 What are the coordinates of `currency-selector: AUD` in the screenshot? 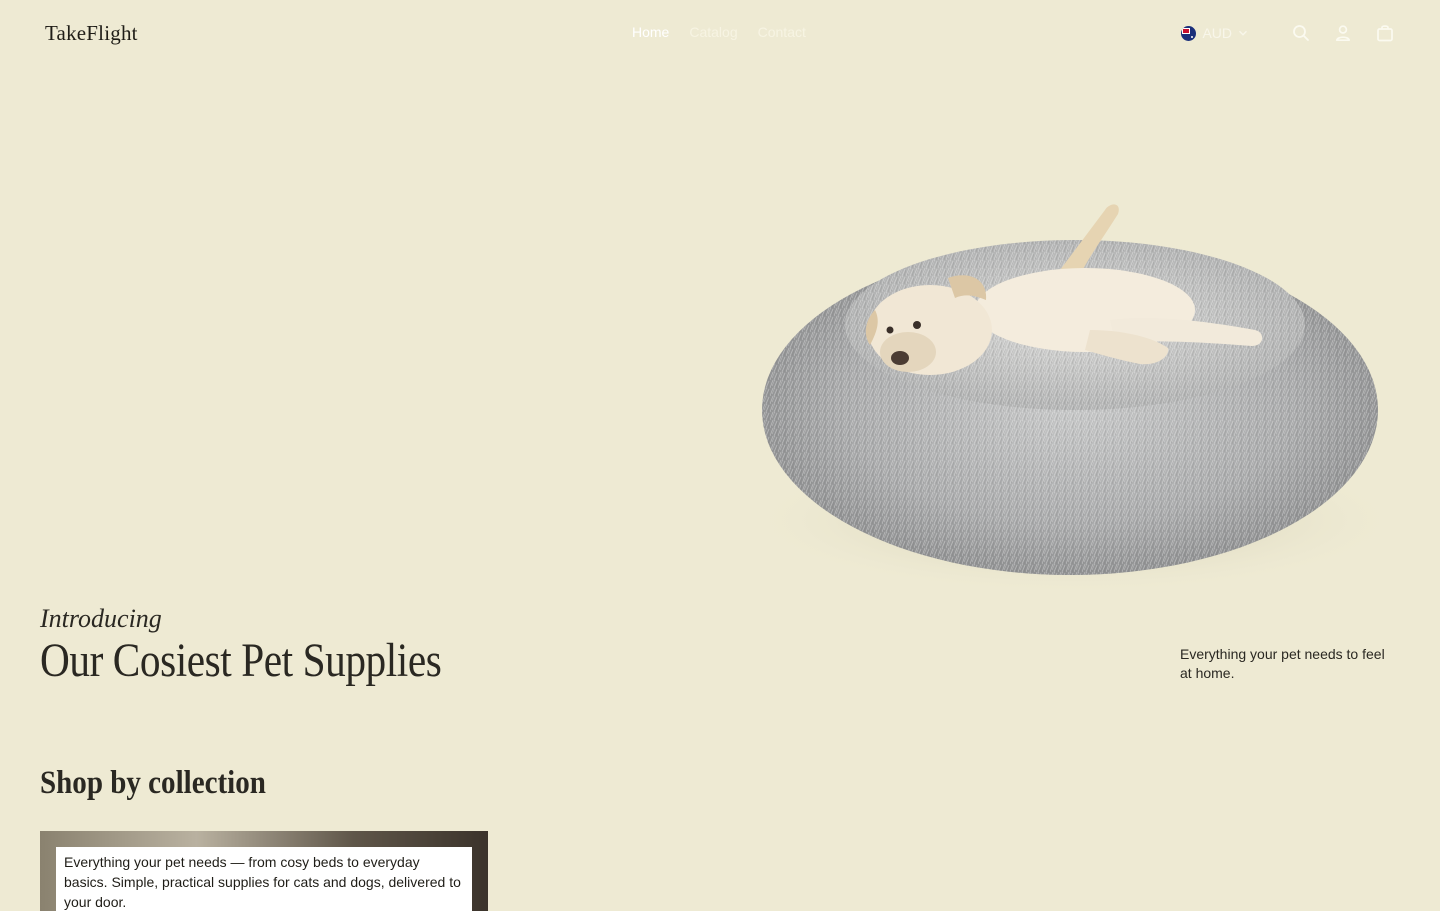 It's located at (1214, 33).